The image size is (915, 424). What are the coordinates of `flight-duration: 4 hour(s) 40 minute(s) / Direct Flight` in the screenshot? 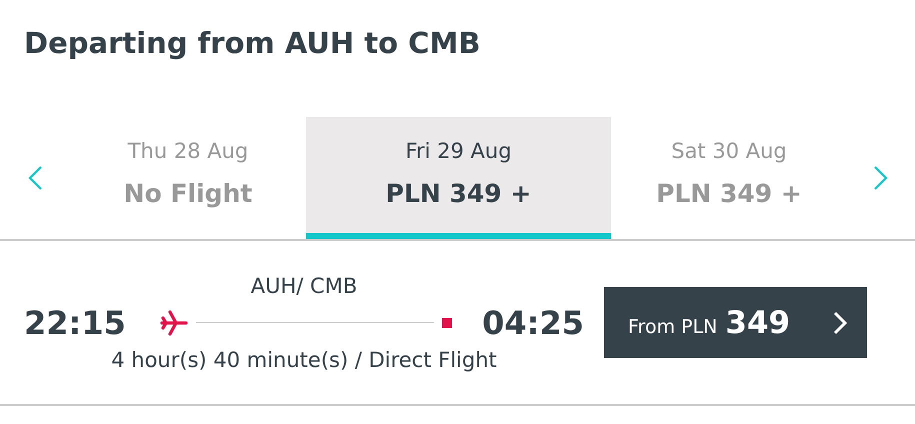 It's located at (304, 360).